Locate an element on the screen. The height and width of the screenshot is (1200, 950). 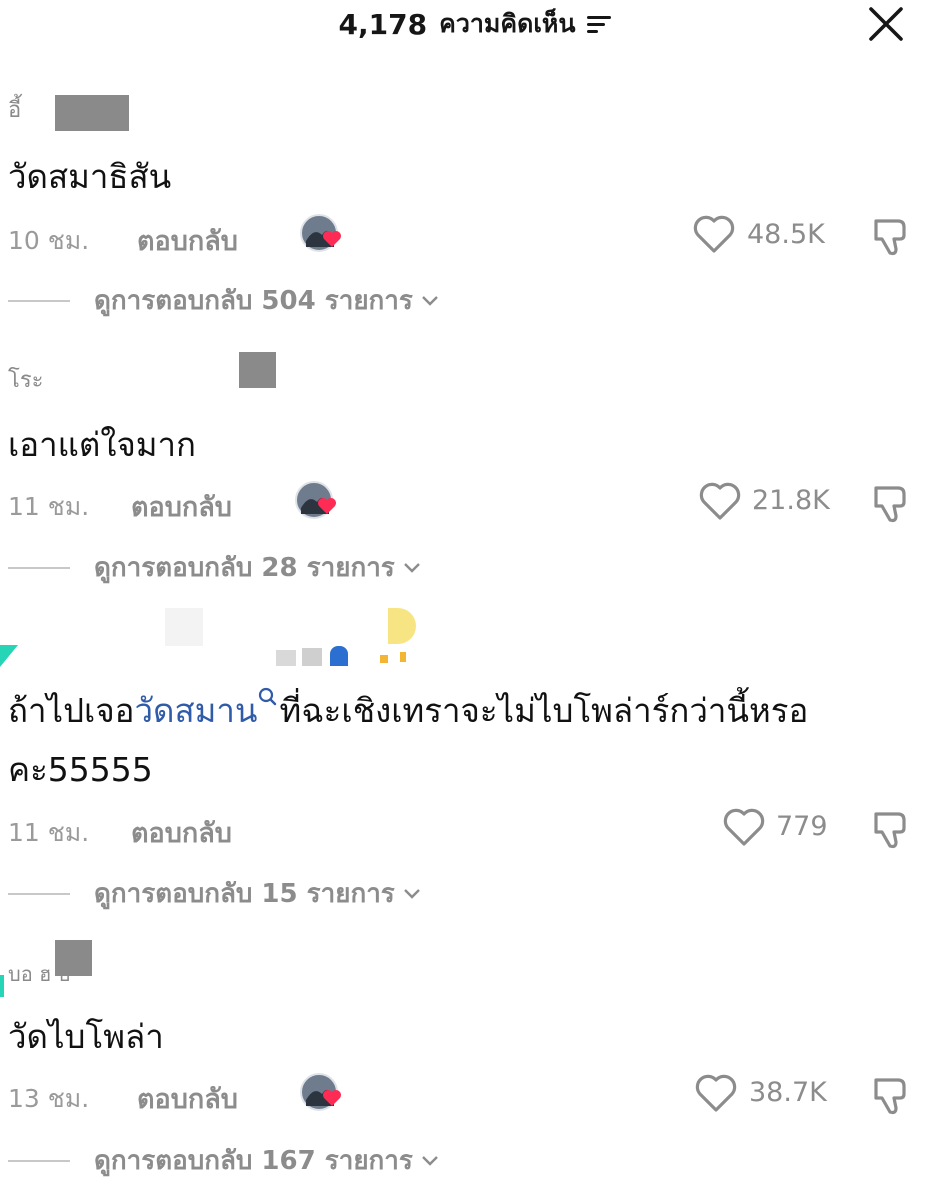
comment-count-label: ความคิดเห็น is located at coordinates (507, 23).